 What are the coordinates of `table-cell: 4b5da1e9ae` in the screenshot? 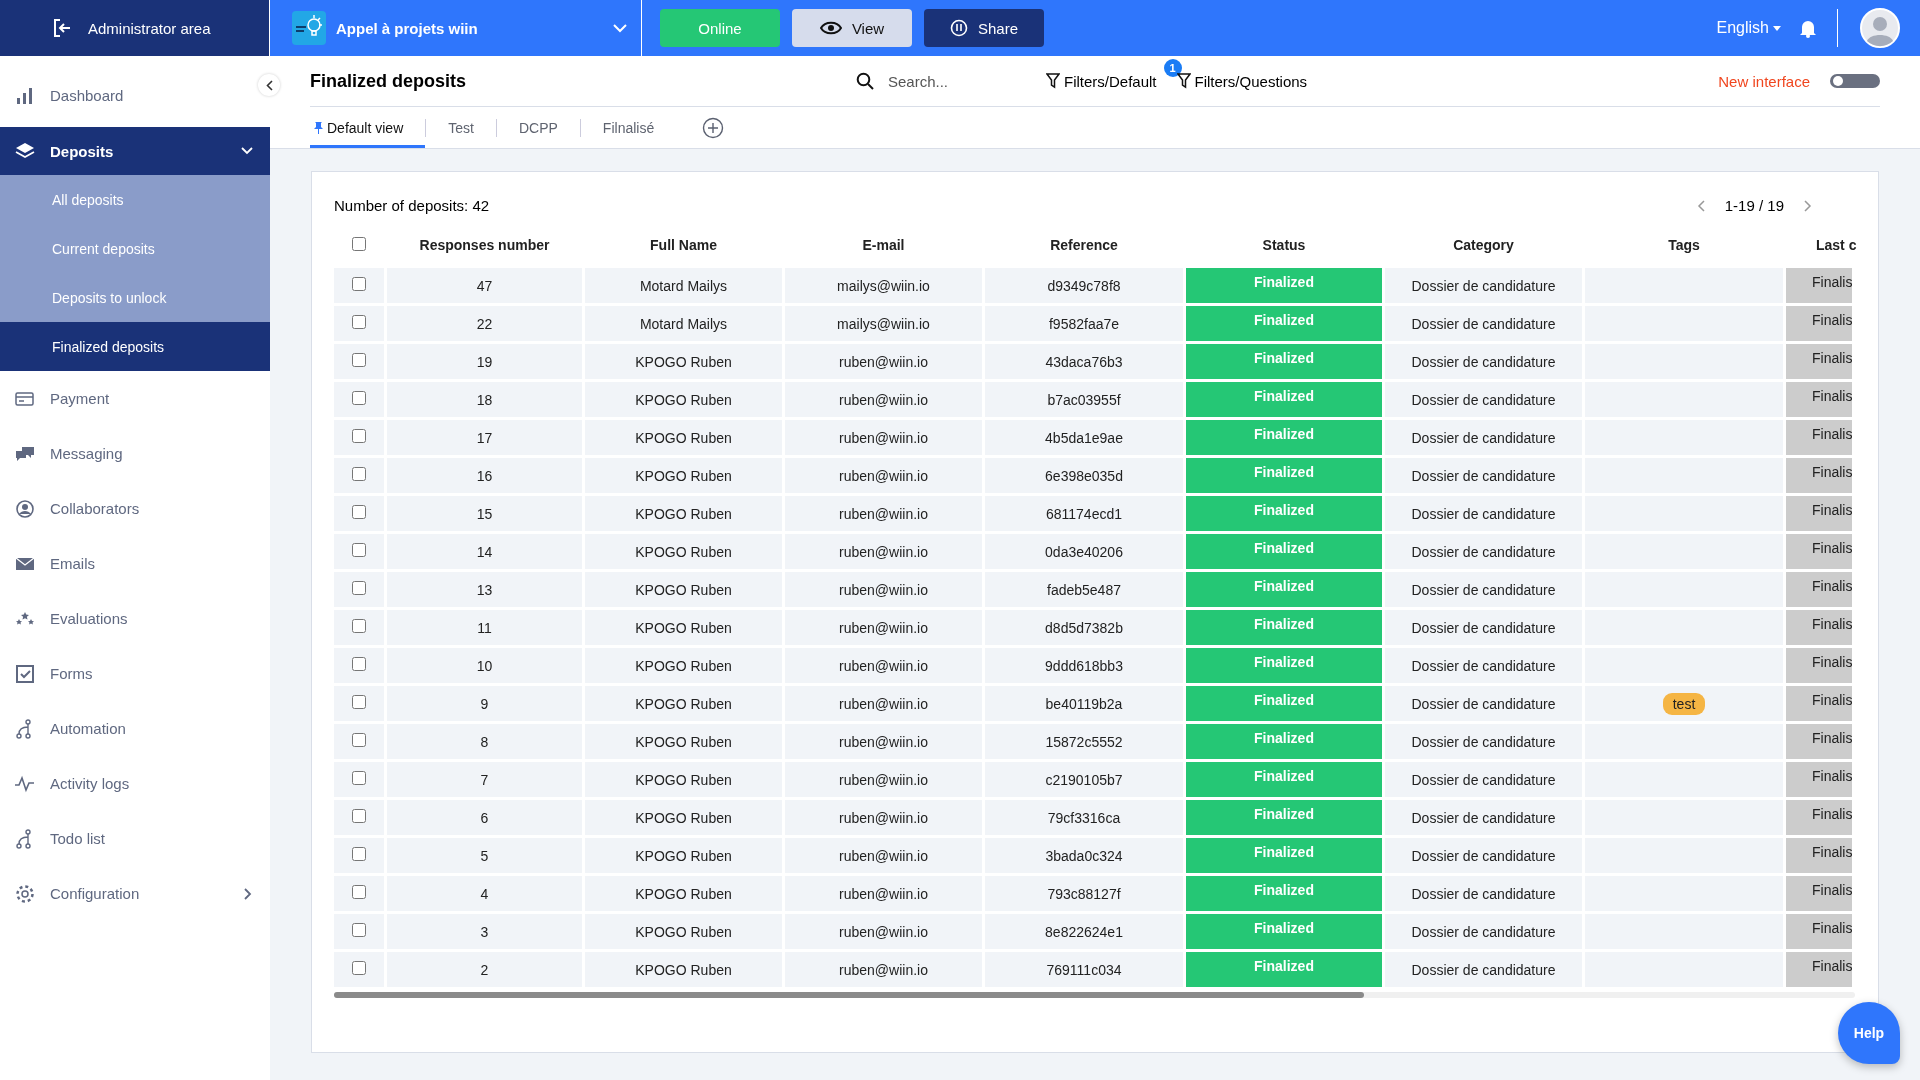 It's located at (1084, 437).